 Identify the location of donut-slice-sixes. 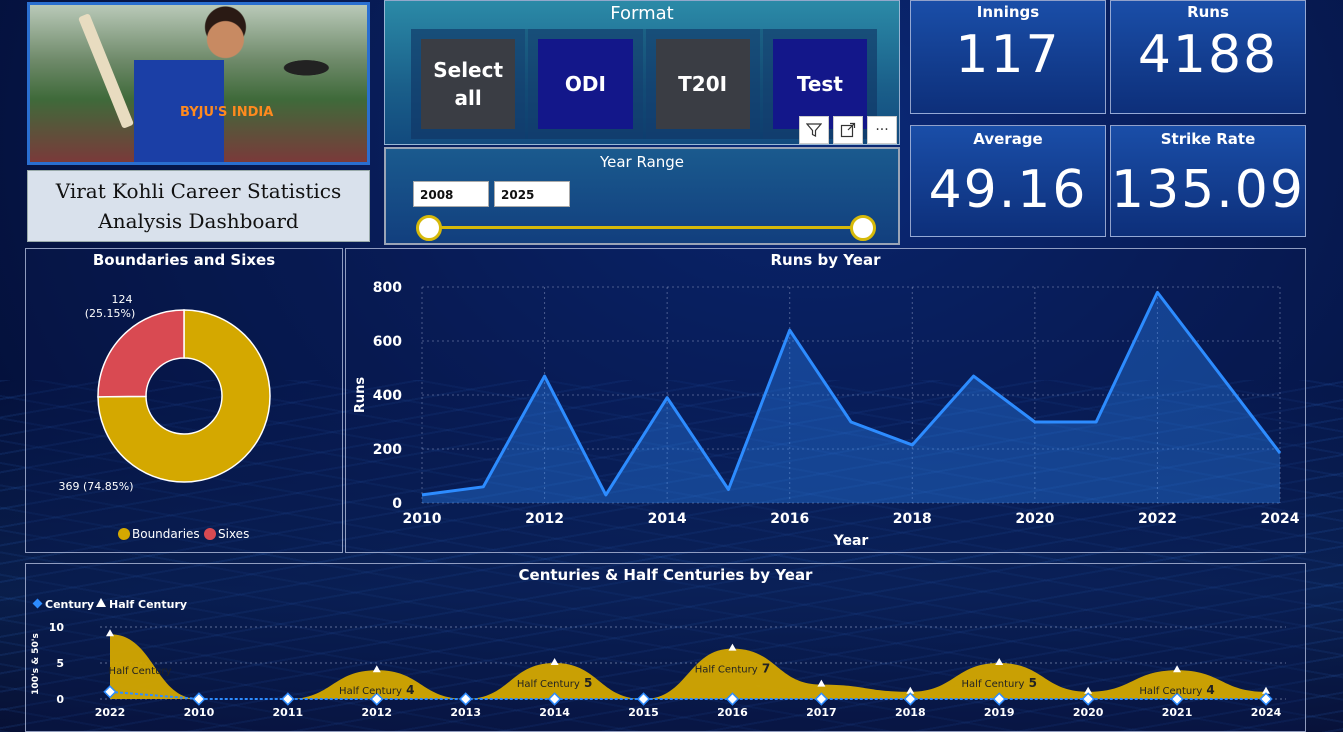
(141, 353).